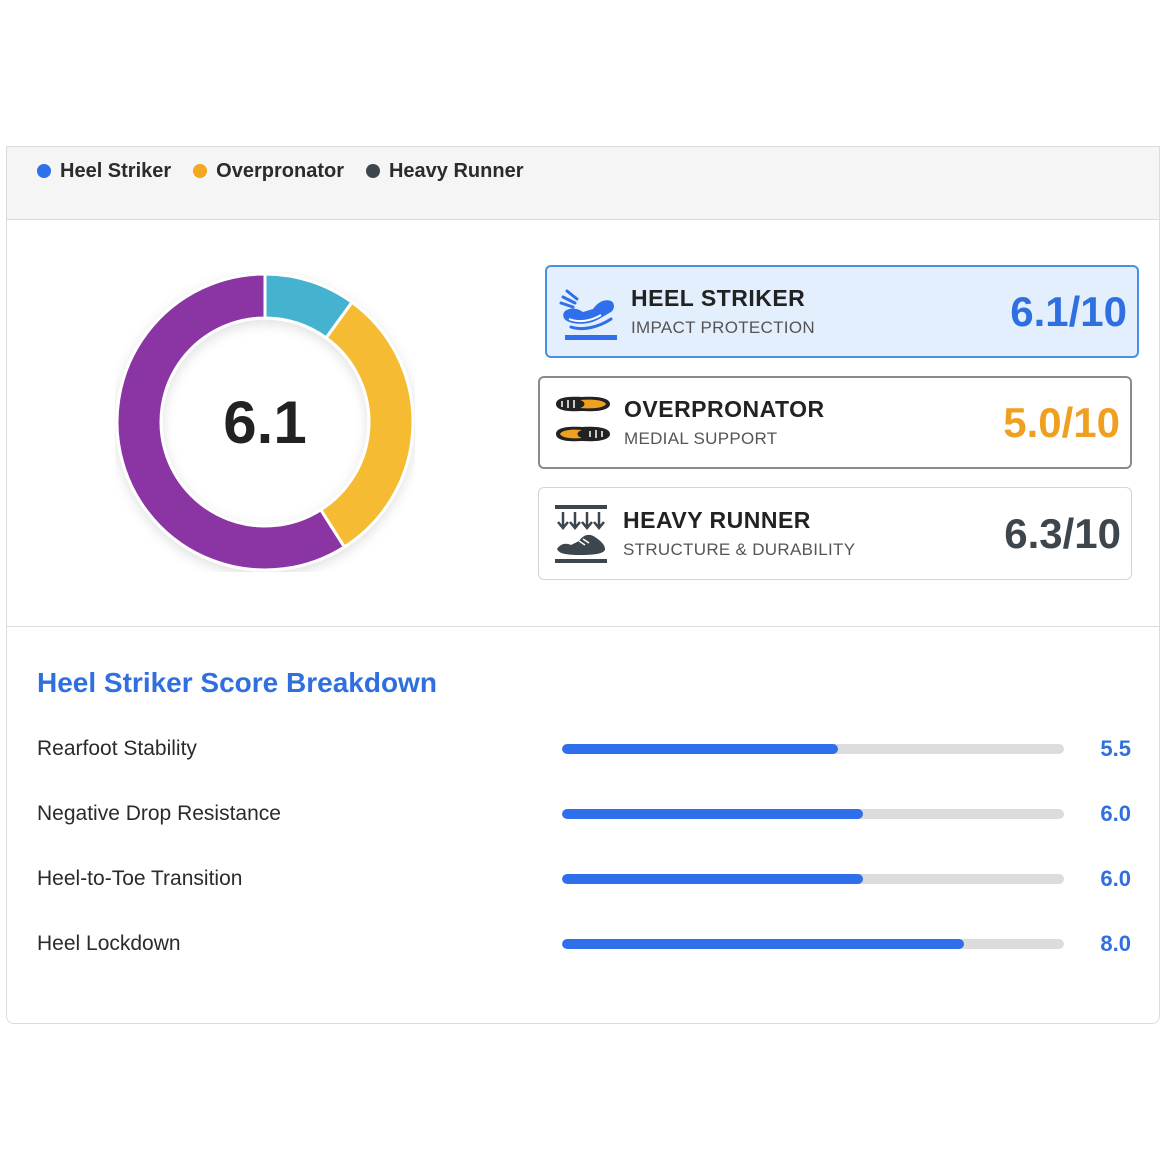 The width and height of the screenshot is (1170, 1170). Describe the element at coordinates (280, 170) in the screenshot. I see `legend-label: Overpronator` at that location.